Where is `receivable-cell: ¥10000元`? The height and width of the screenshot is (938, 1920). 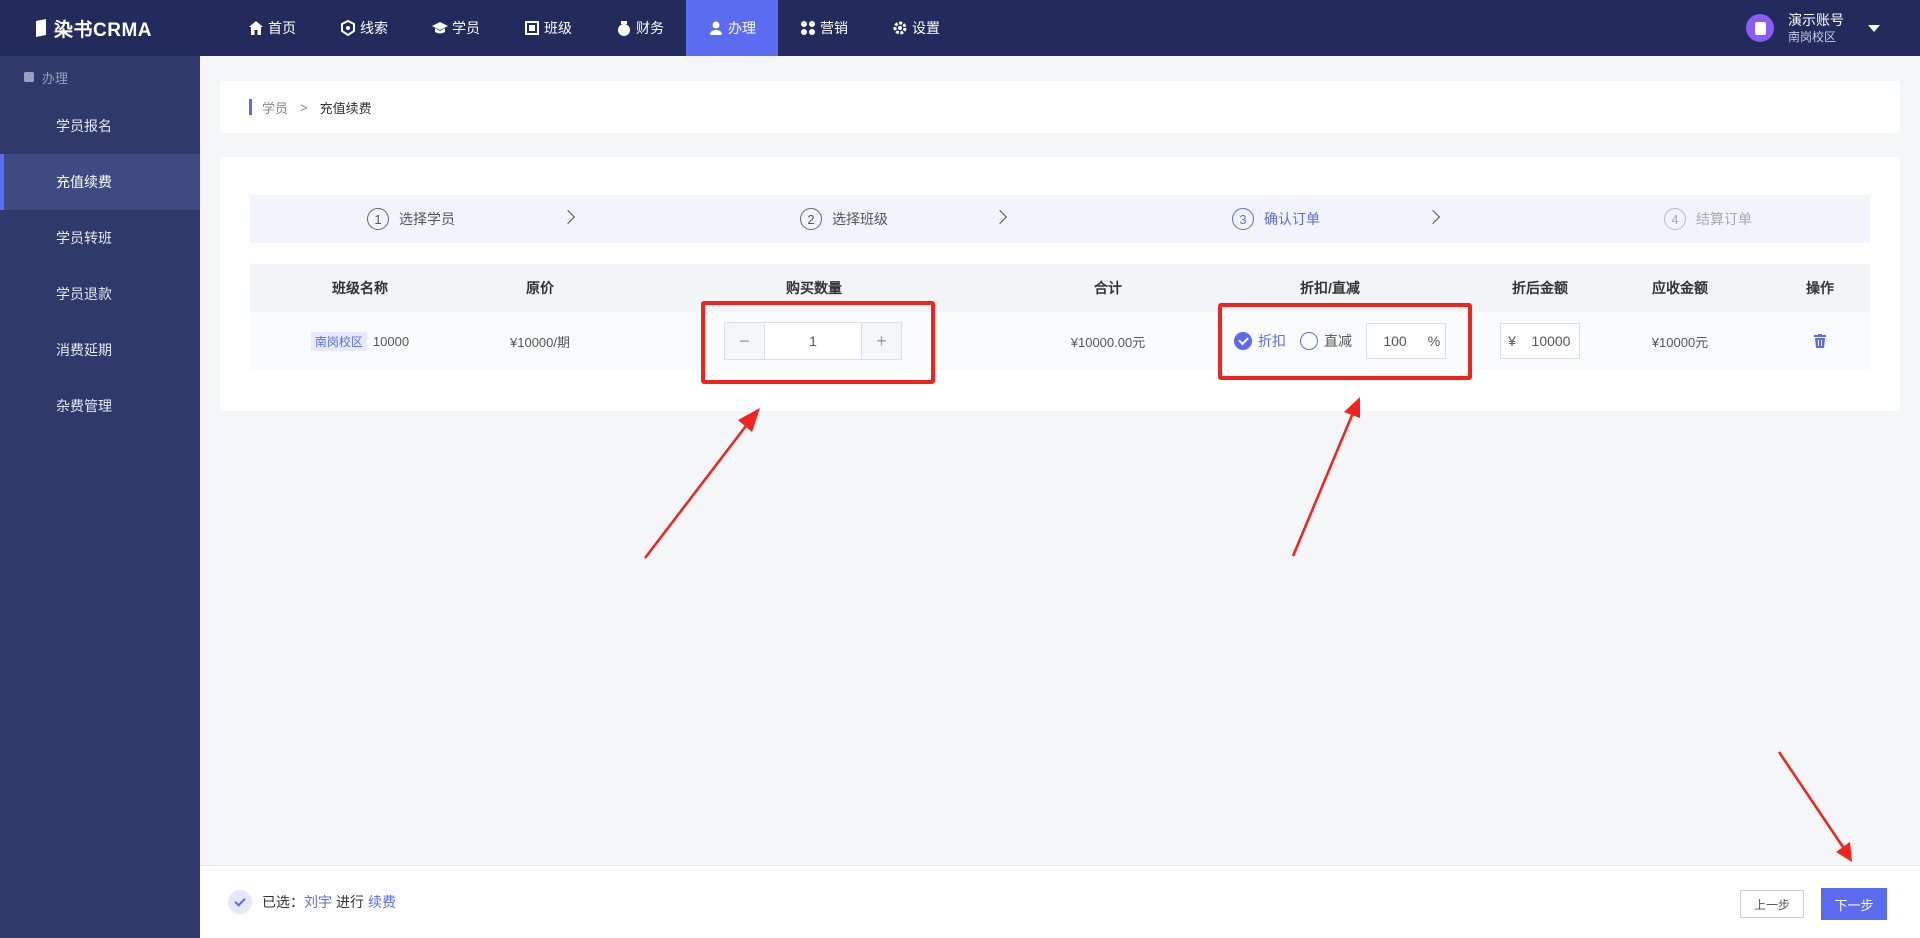 receivable-cell: ¥10000元 is located at coordinates (1680, 342).